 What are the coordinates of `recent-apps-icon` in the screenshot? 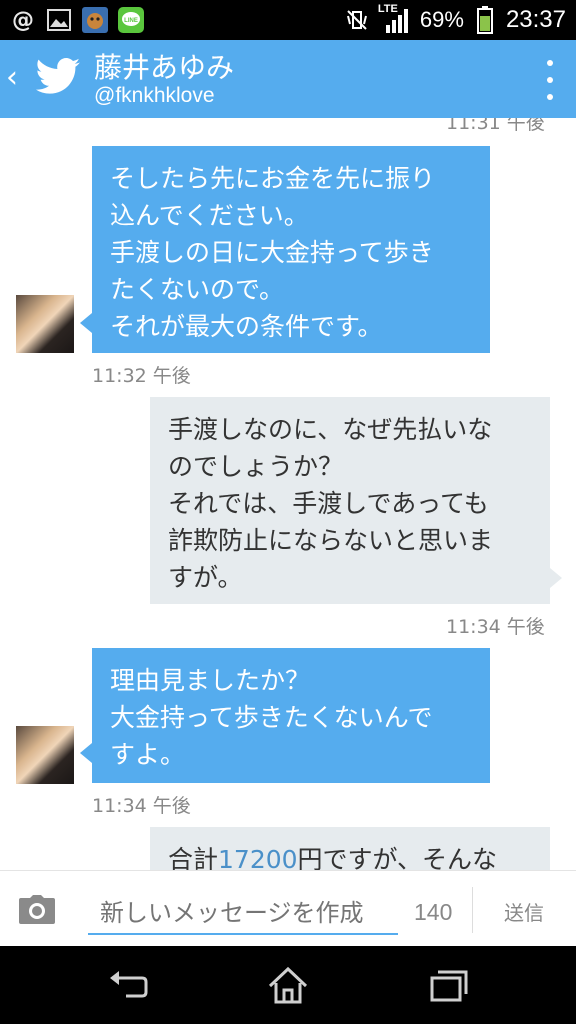 It's located at (448, 986).